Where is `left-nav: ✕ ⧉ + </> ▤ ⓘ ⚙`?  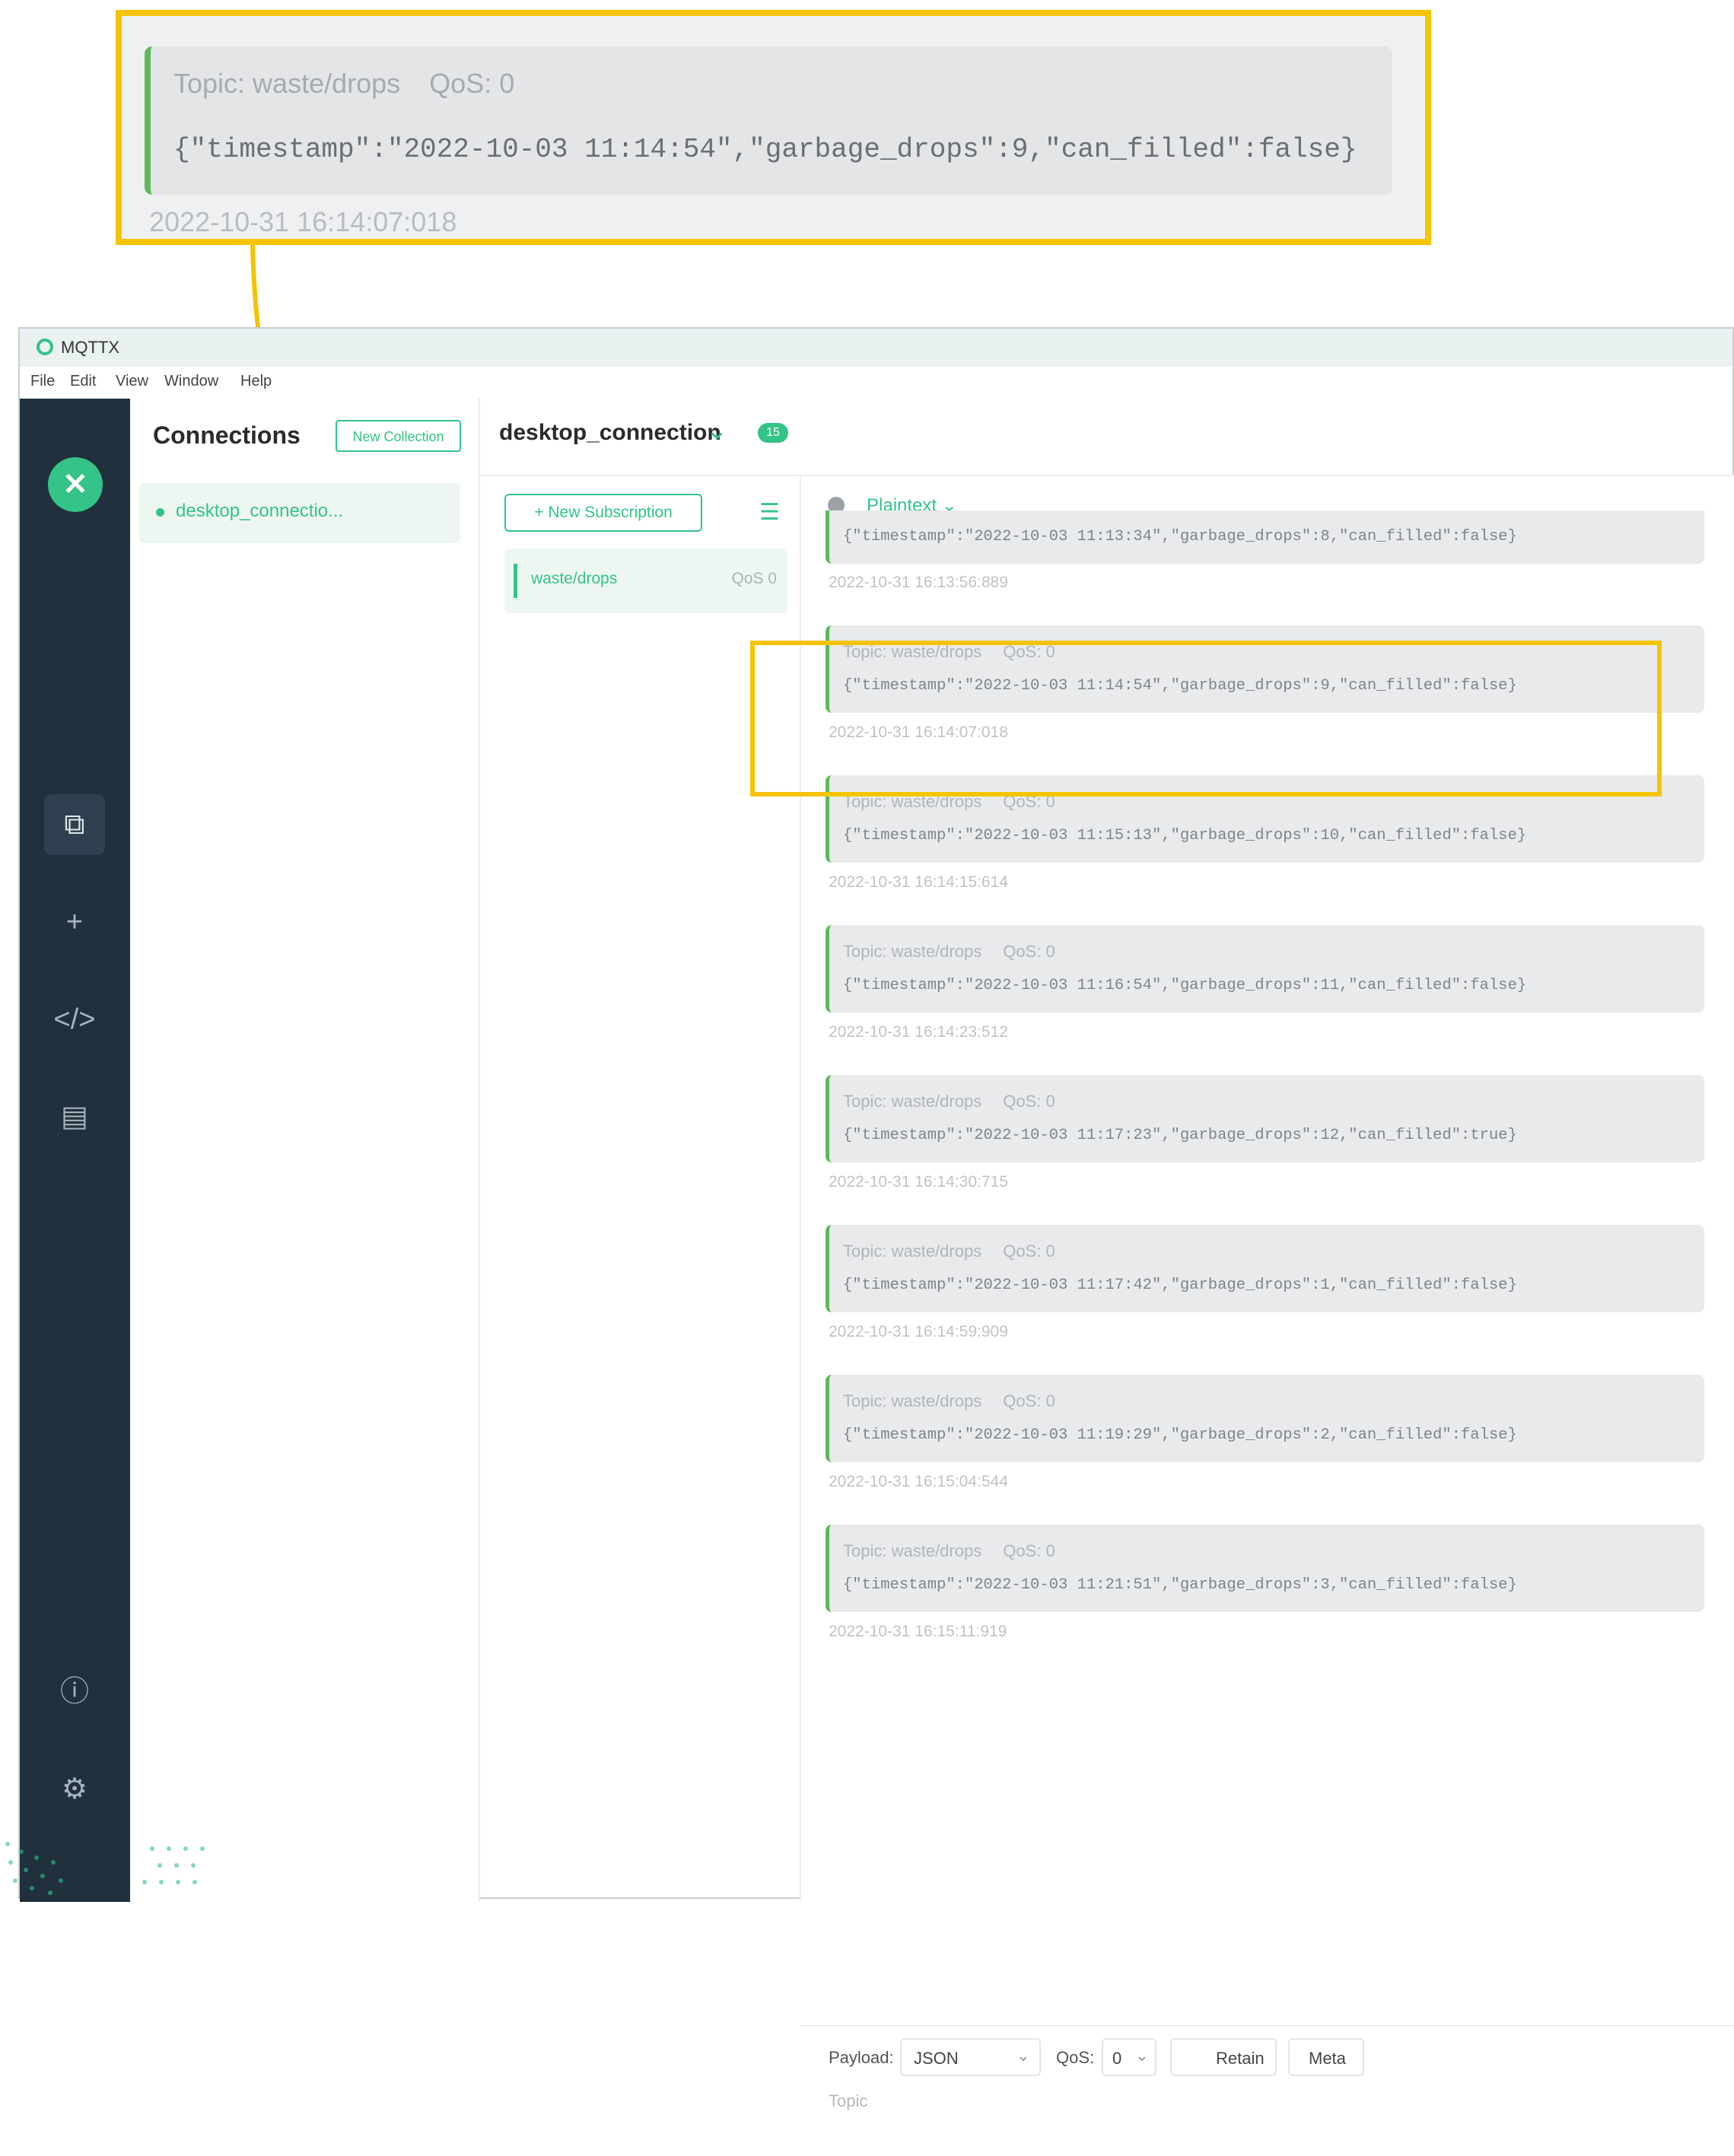
left-nav: ✕ ⧉ + </> ▤ ⓘ ⚙ is located at coordinates (75, 1151).